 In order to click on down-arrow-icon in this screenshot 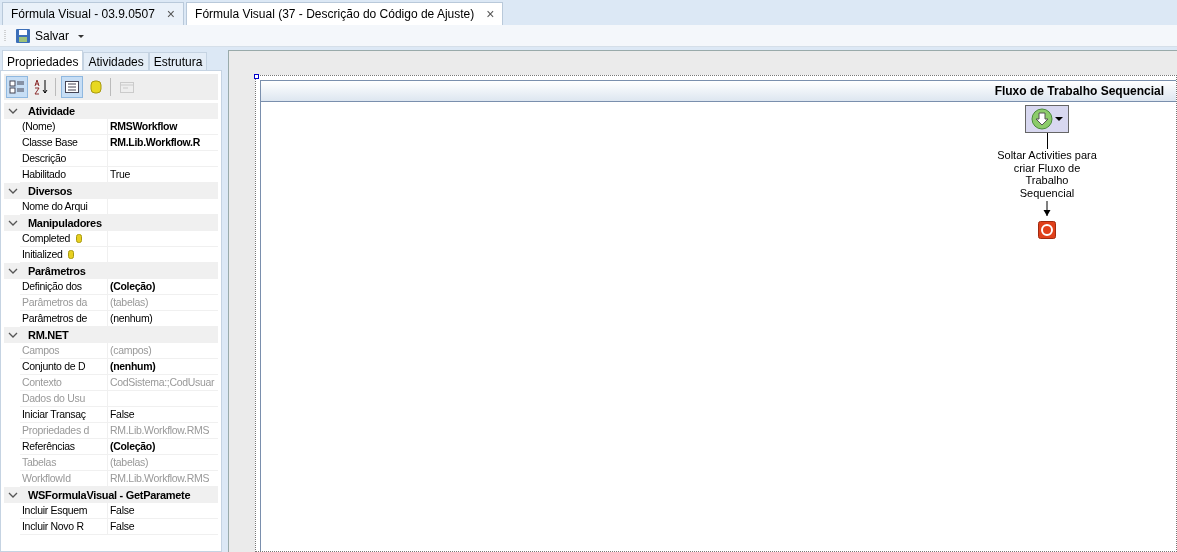, I will do `click(1047, 209)`.